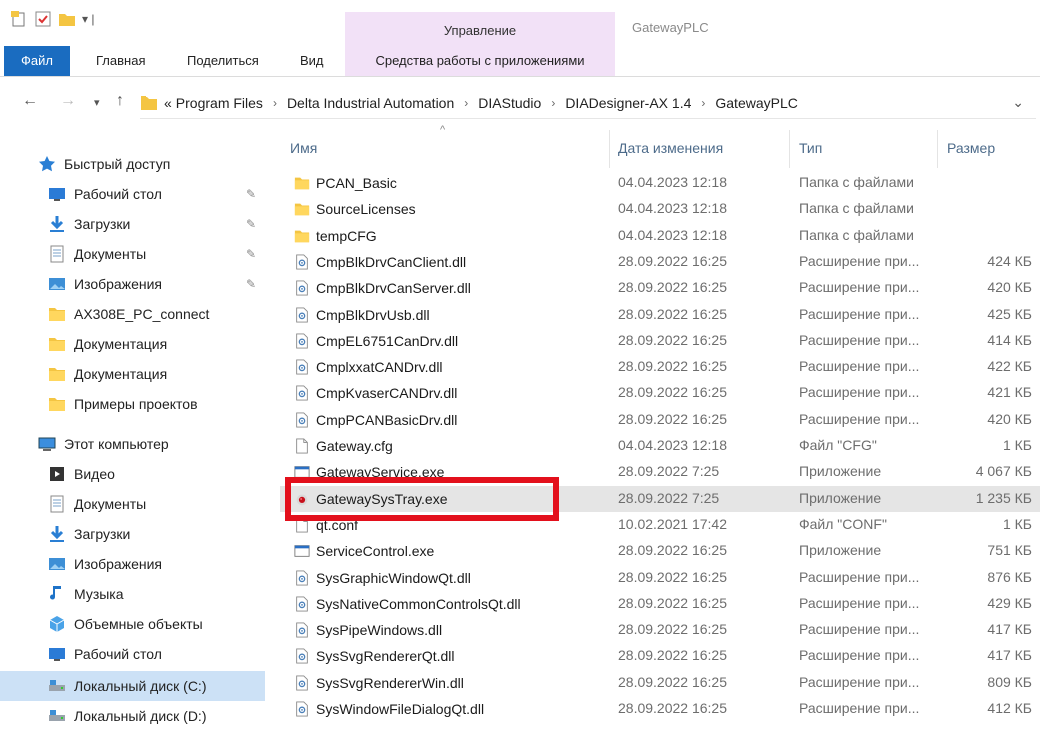 The image size is (1040, 731). Describe the element at coordinates (132, 224) in the screenshot. I see `sidebar-item: Загрузки ✎` at that location.